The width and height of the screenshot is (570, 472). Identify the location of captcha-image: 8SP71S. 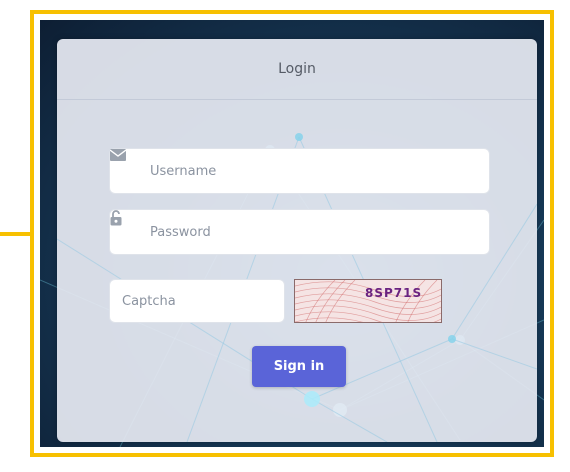
(368, 301).